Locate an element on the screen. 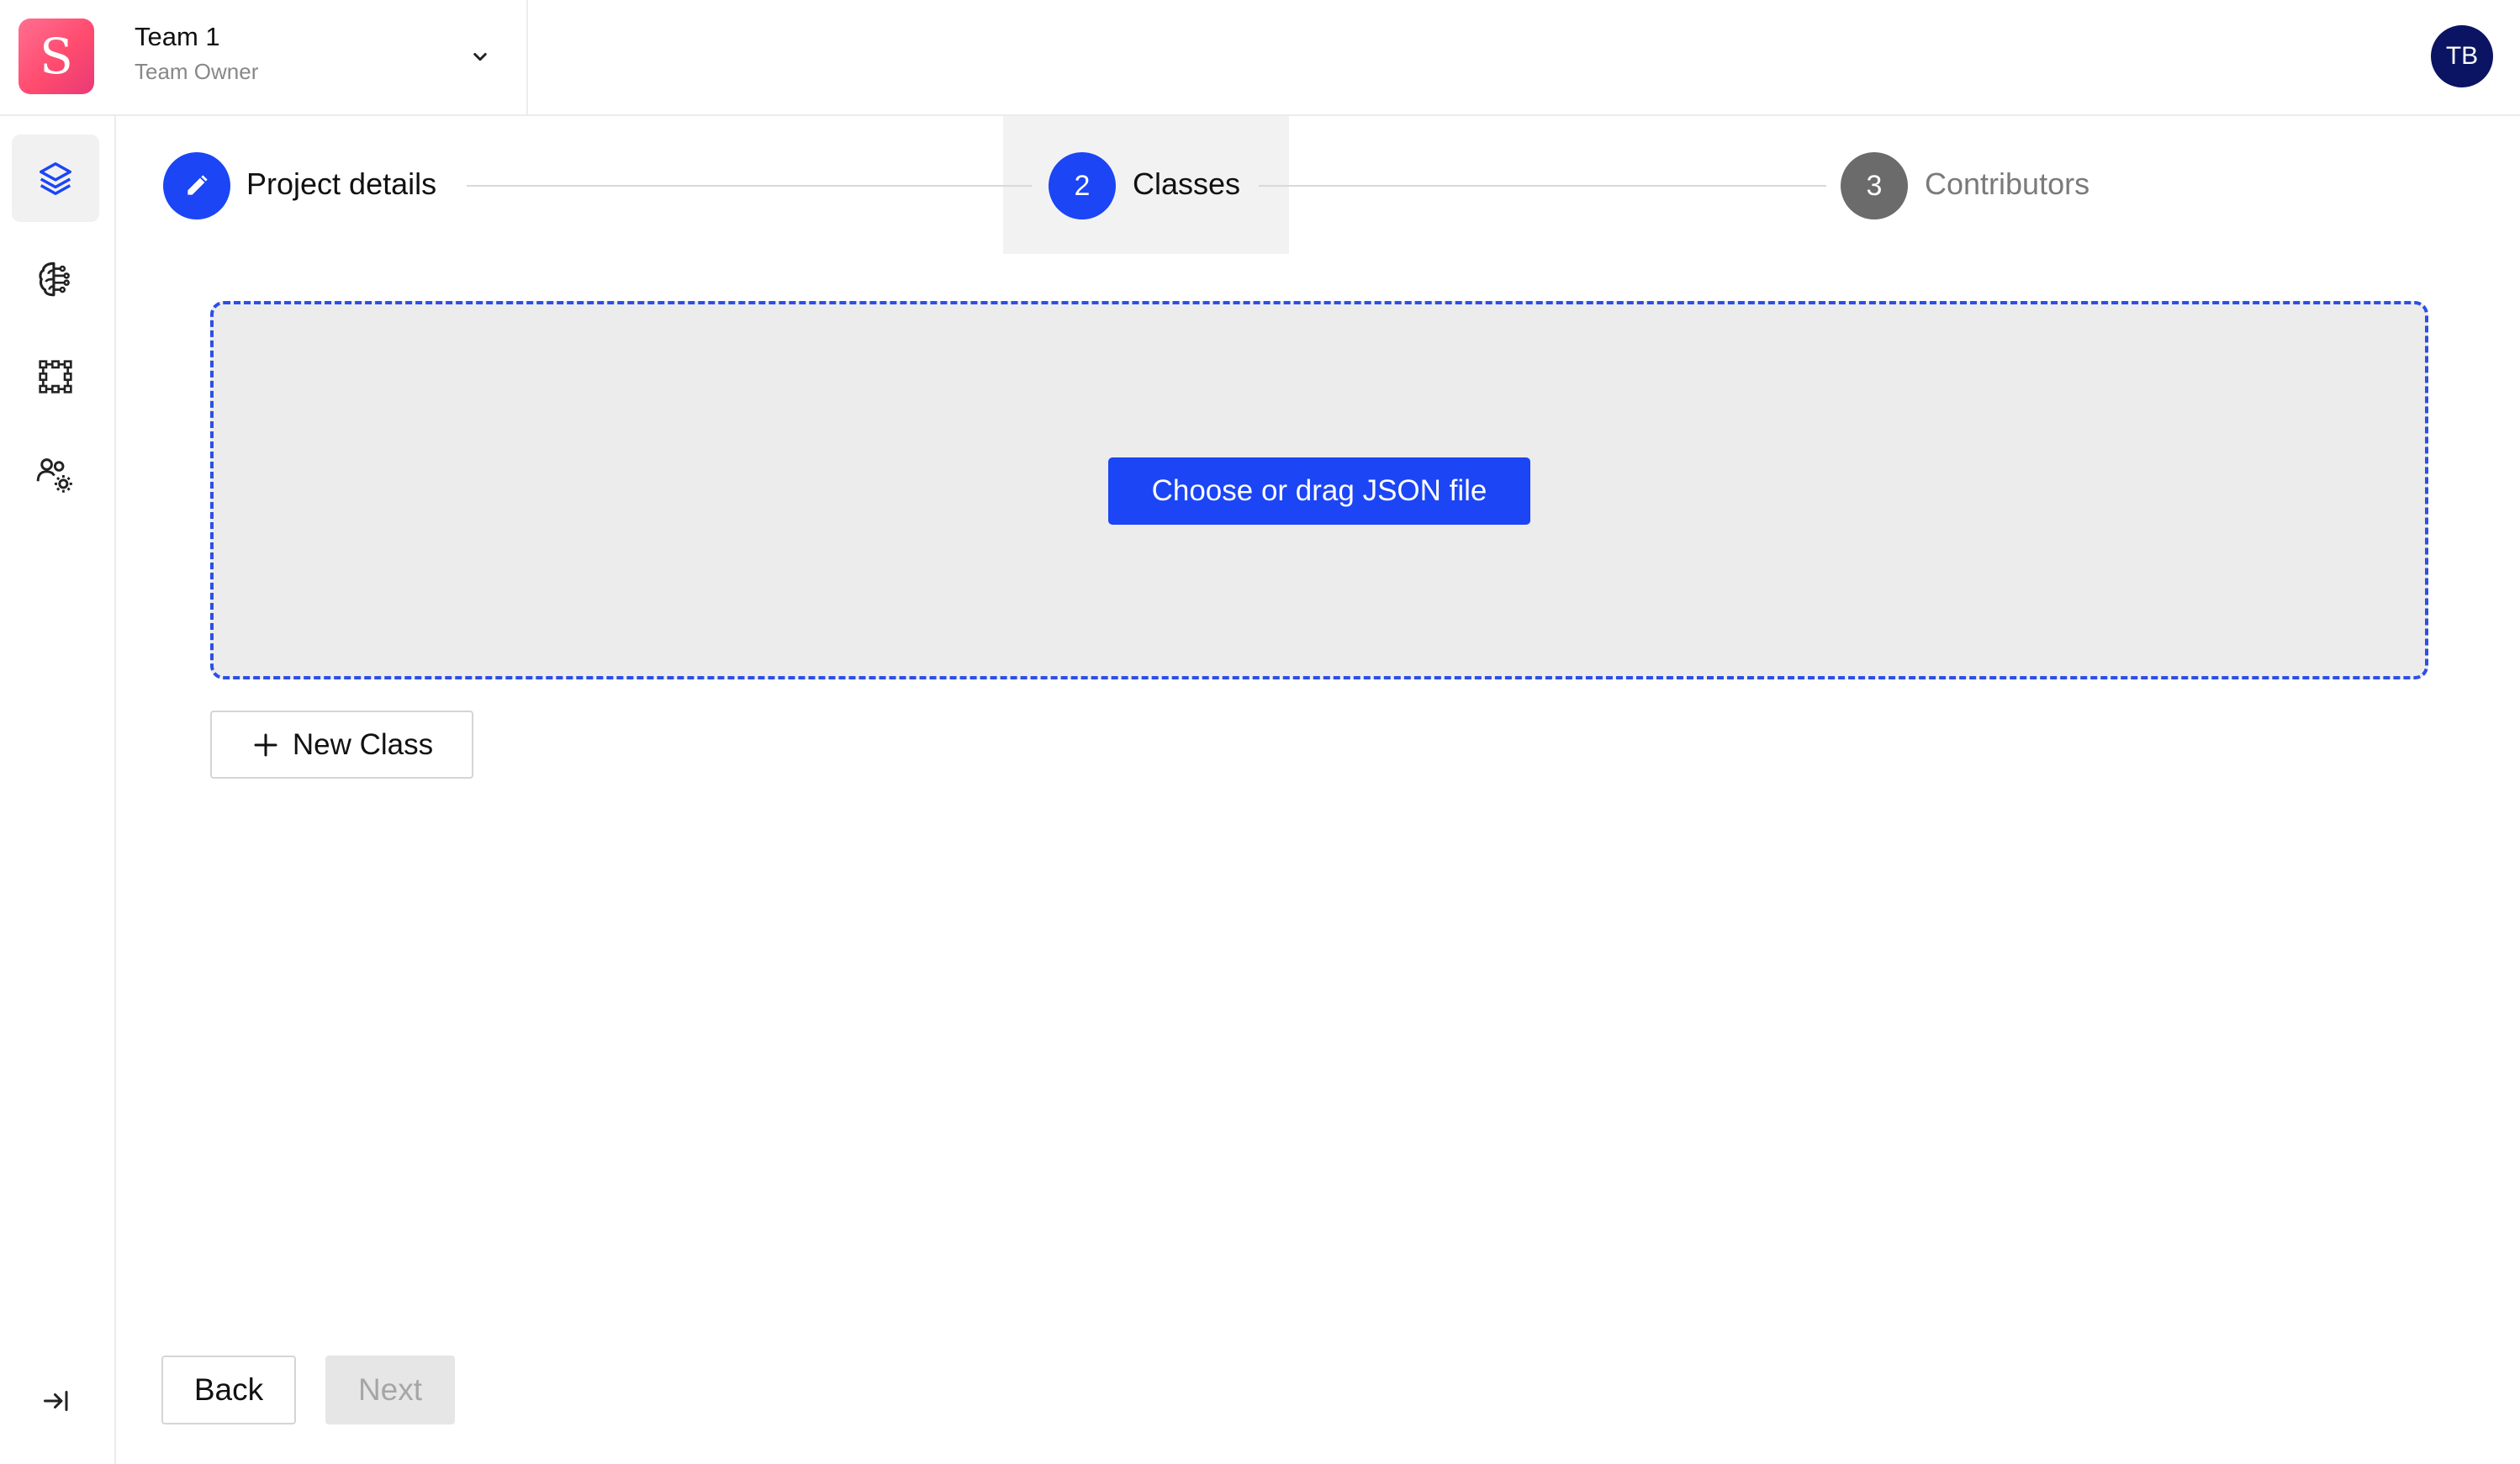  layers-icon is located at coordinates (55, 178).